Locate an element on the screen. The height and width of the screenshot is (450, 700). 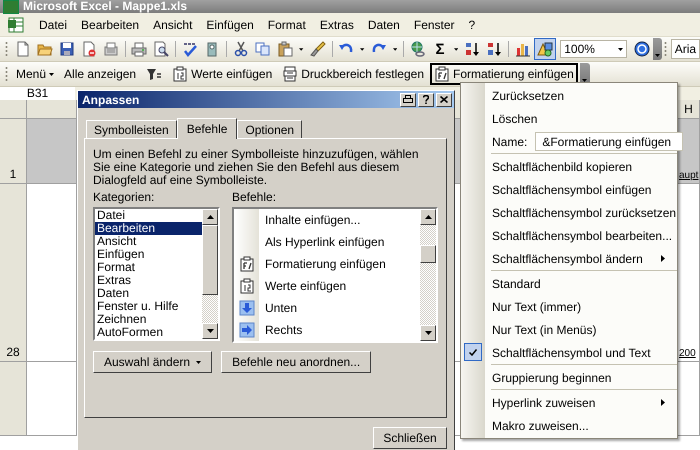
list-item: Rechts is located at coordinates (283, 330).